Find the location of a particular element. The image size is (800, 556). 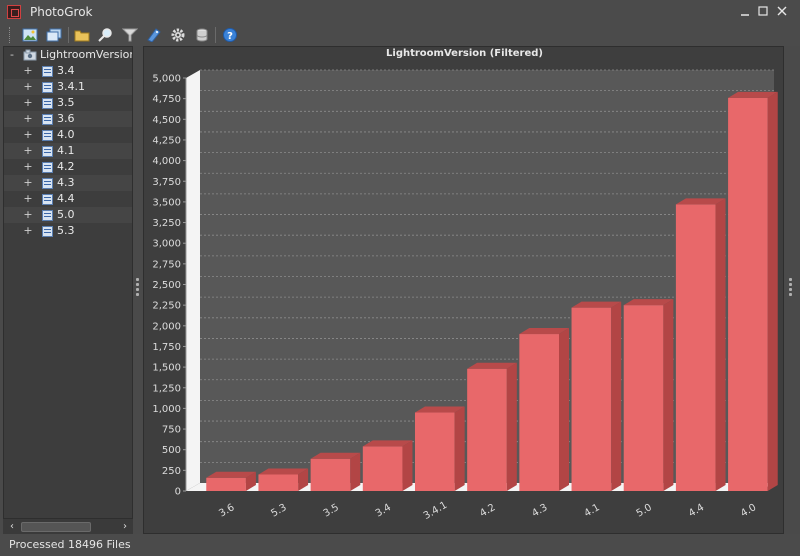

tree-item-4-0: + 4.0 is located at coordinates (68, 135).